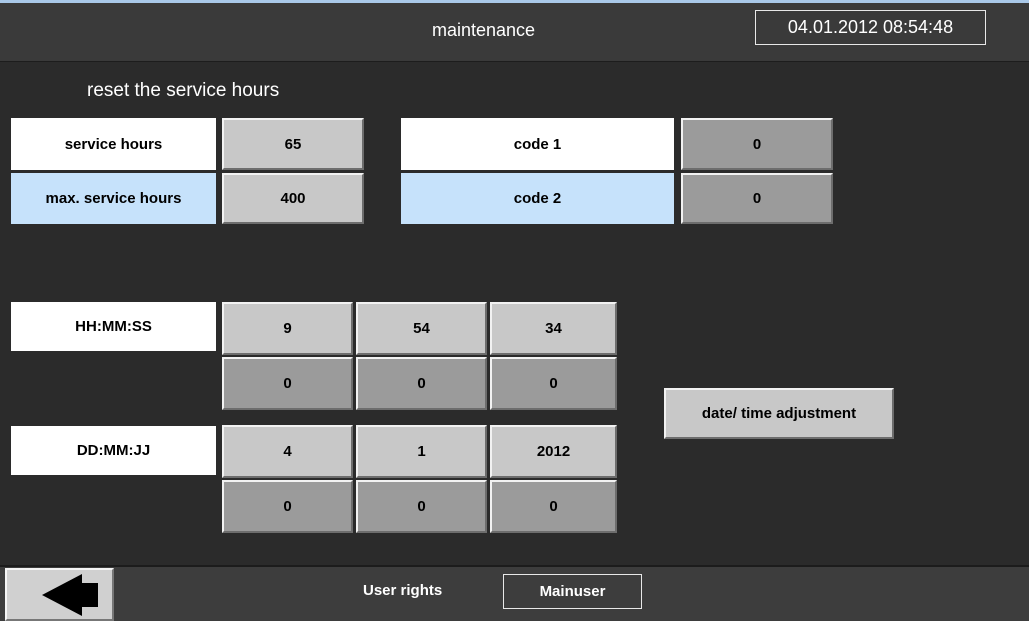 The width and height of the screenshot is (1029, 621). What do you see at coordinates (553, 383) in the screenshot?
I see `time-seconds-input: 0` at bounding box center [553, 383].